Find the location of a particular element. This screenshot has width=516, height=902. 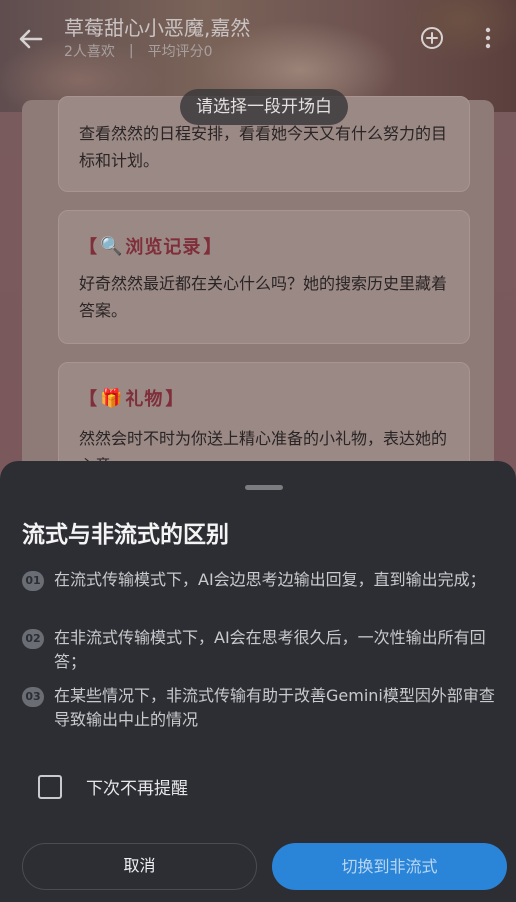

info-item: 01 在流式传输模式下，AI会边思考边输出回复，直到输出完成； is located at coordinates (260, 580).